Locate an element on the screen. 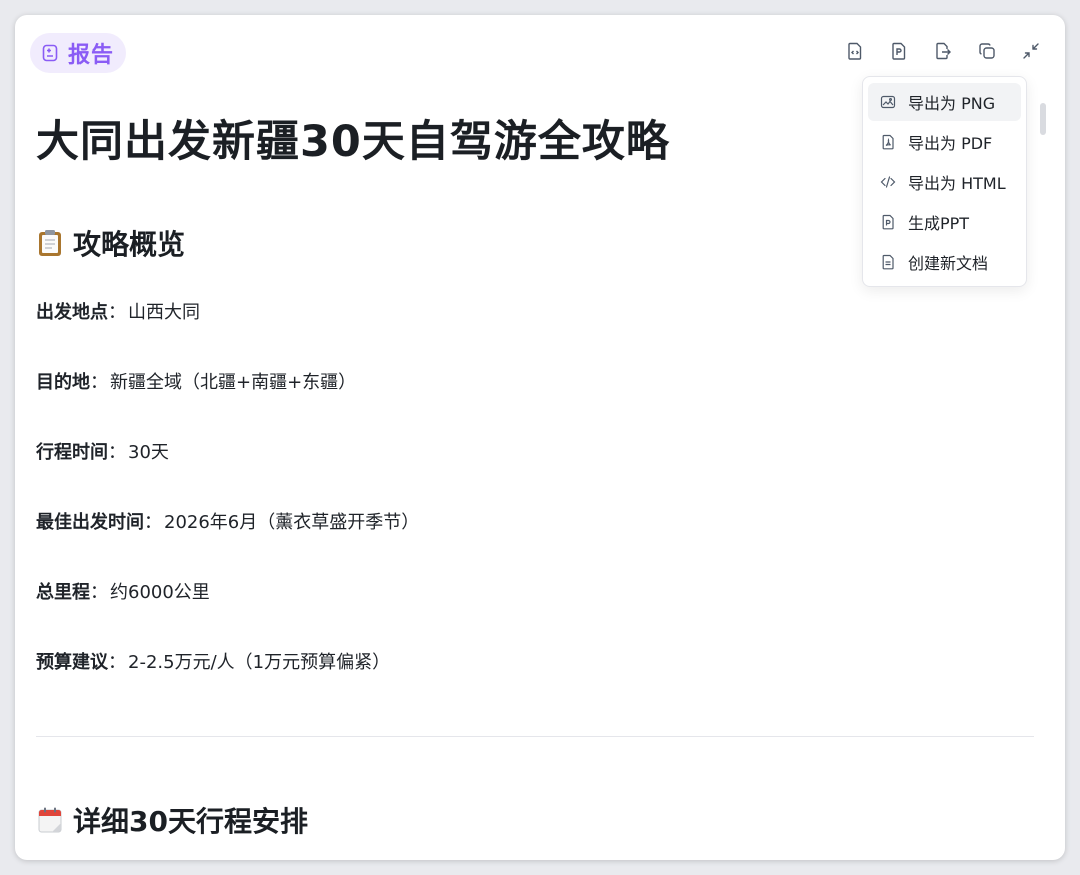 This screenshot has width=1080, height=875. menu-item-export-pdf: 导出为 PDF is located at coordinates (944, 142).